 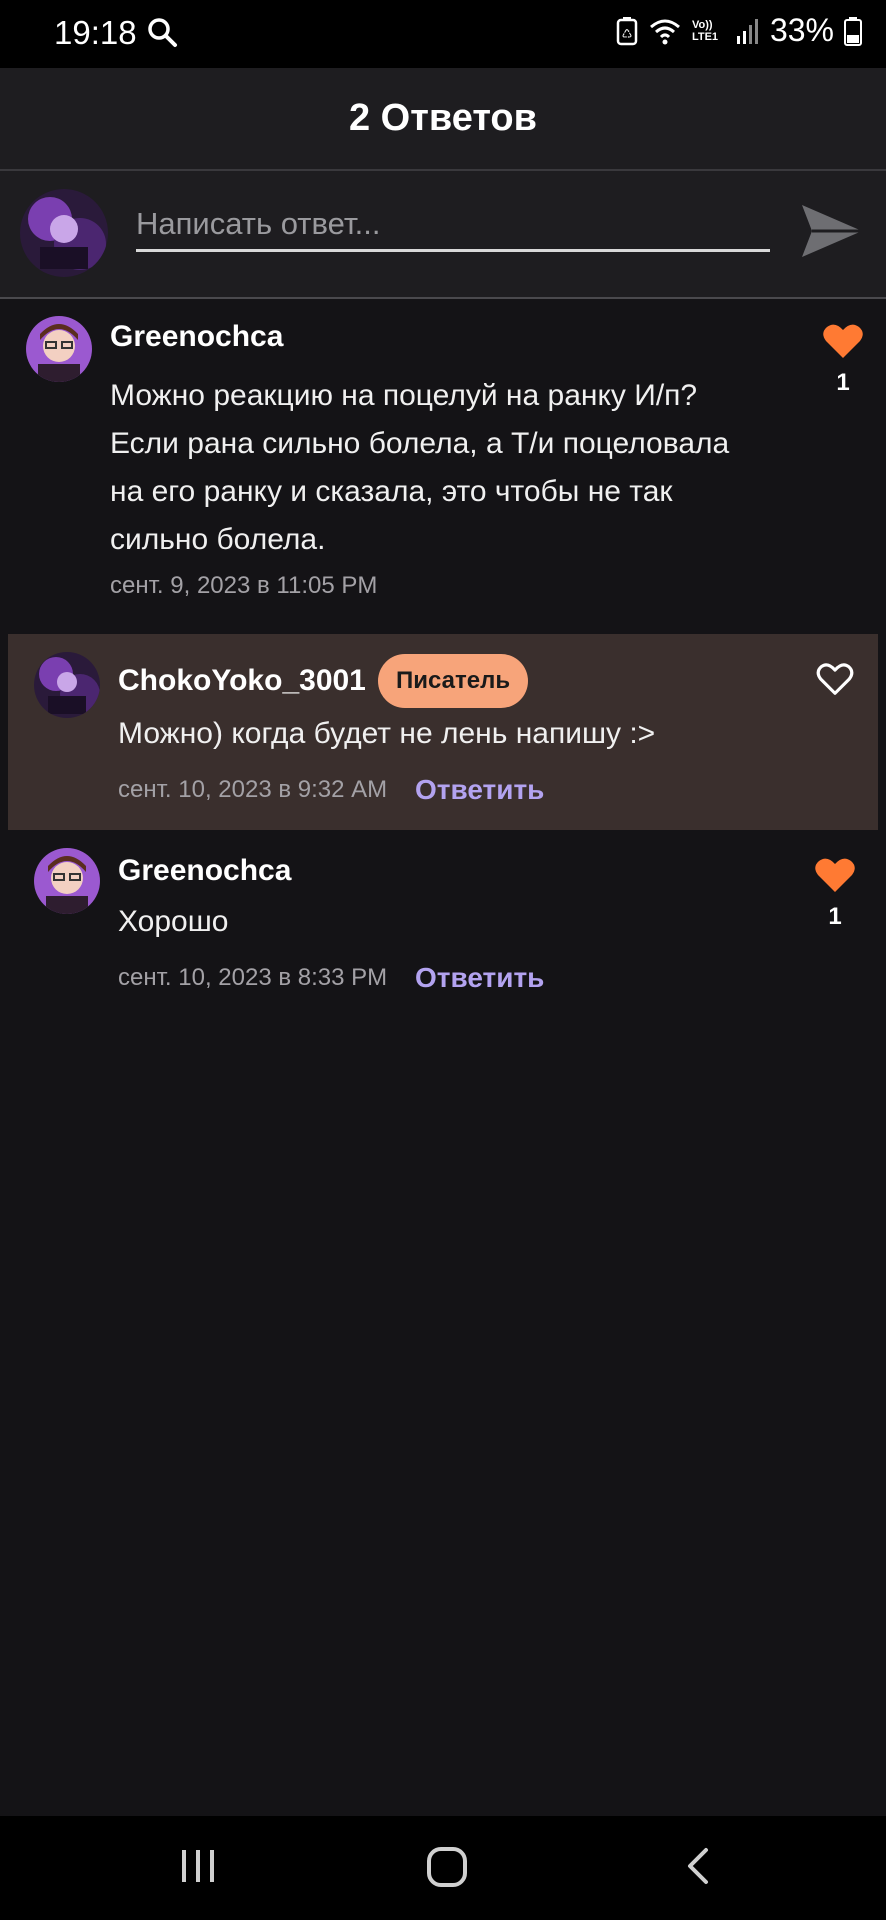 I want to click on comment-timestamp: сент. 10, 2023 в 9:32 AM, so click(x=253, y=789).